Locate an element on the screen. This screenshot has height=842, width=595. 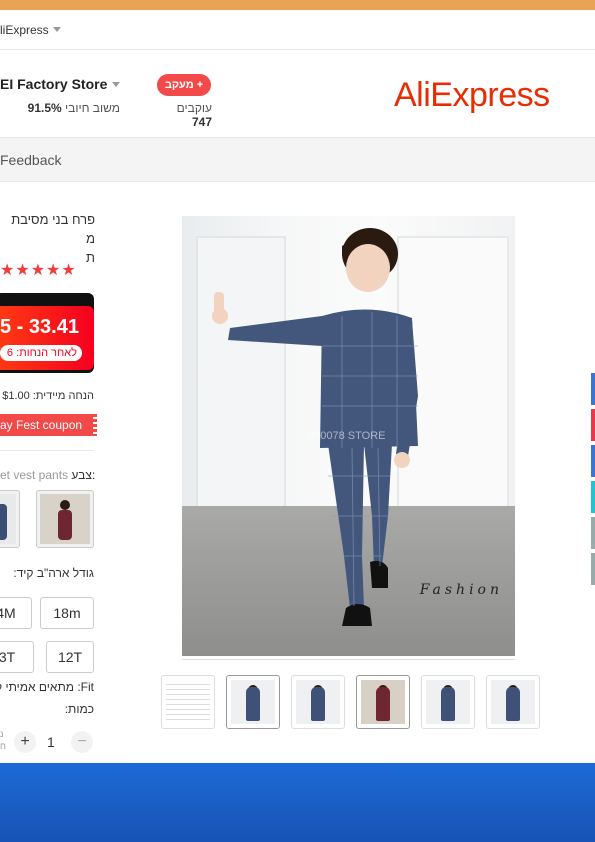
image-caption: Fashion is located at coordinates (461, 590).